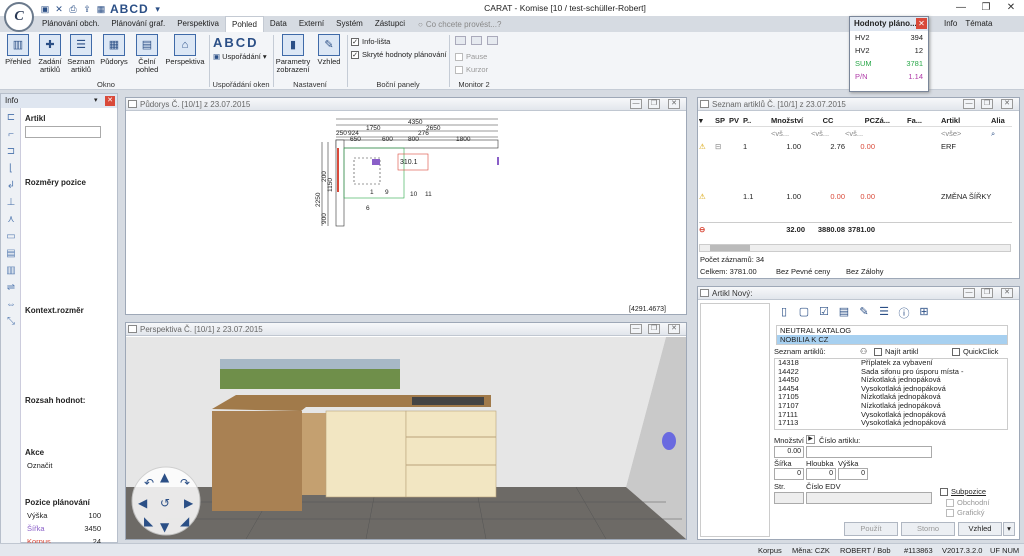 This screenshot has height=556, width=1024. What do you see at coordinates (471, 56) in the screenshot?
I see `pause-button: Pause` at bounding box center [471, 56].